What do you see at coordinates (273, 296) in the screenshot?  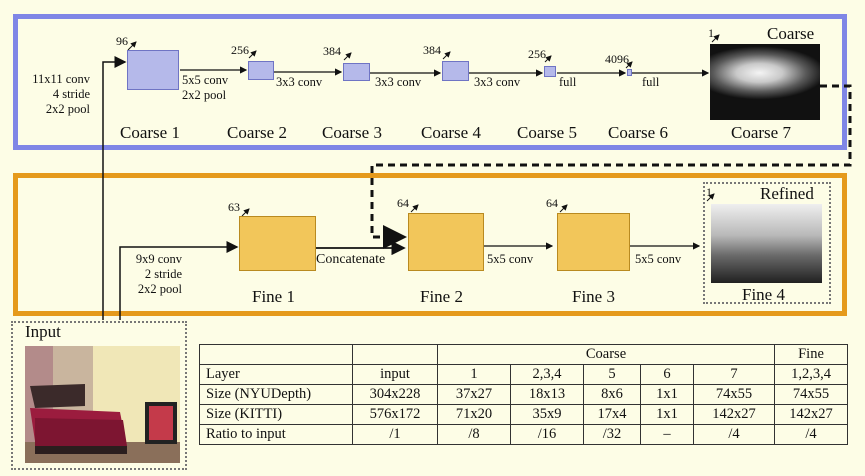 I see `fine1-label: Fine 1` at bounding box center [273, 296].